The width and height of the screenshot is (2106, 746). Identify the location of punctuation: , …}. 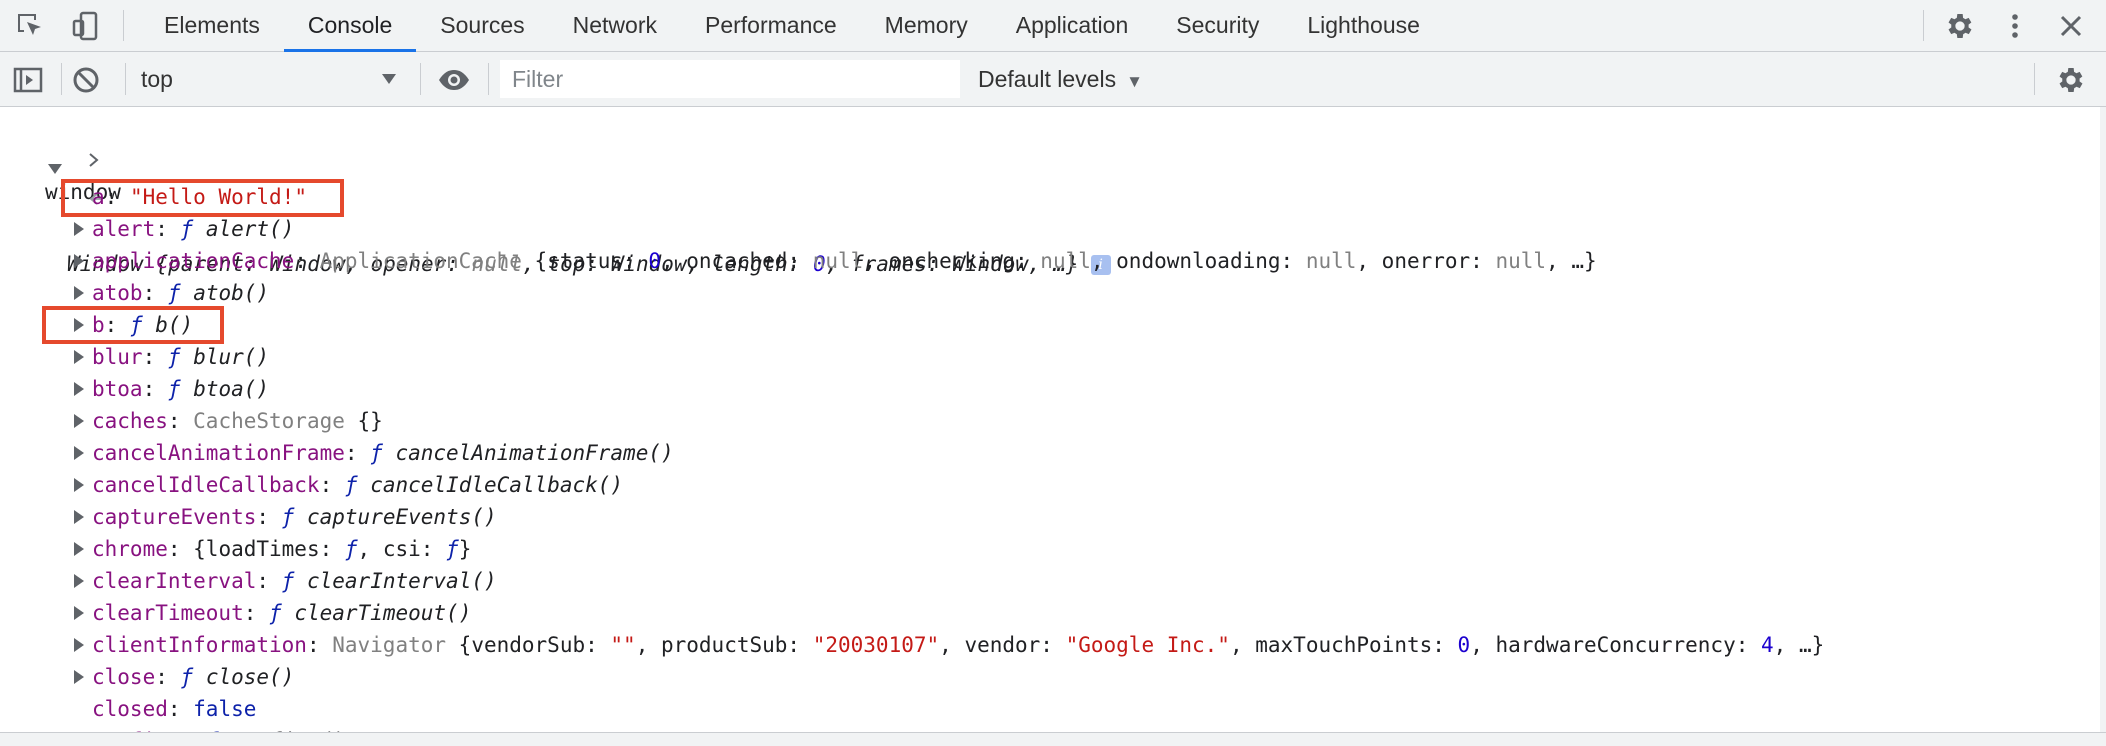
(1799, 645).